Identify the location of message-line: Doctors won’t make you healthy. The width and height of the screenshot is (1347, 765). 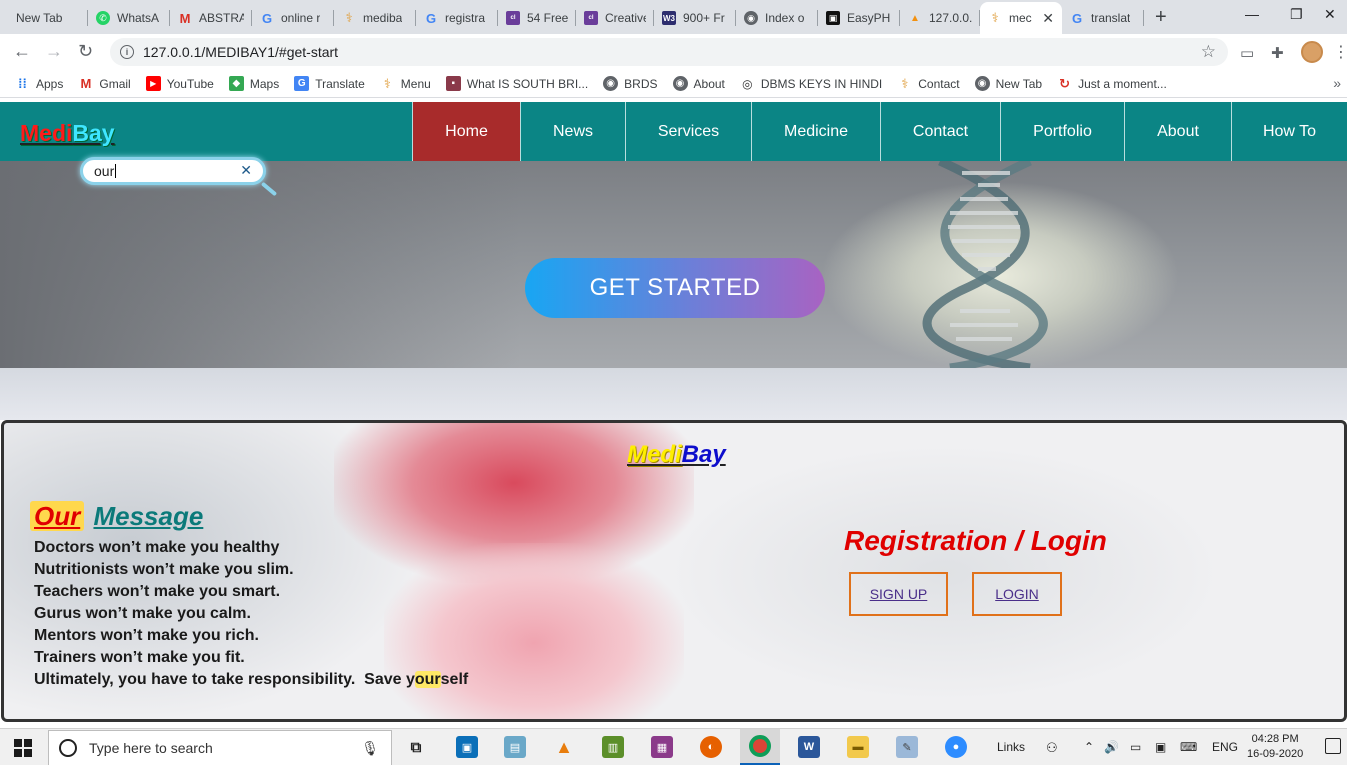
(157, 547).